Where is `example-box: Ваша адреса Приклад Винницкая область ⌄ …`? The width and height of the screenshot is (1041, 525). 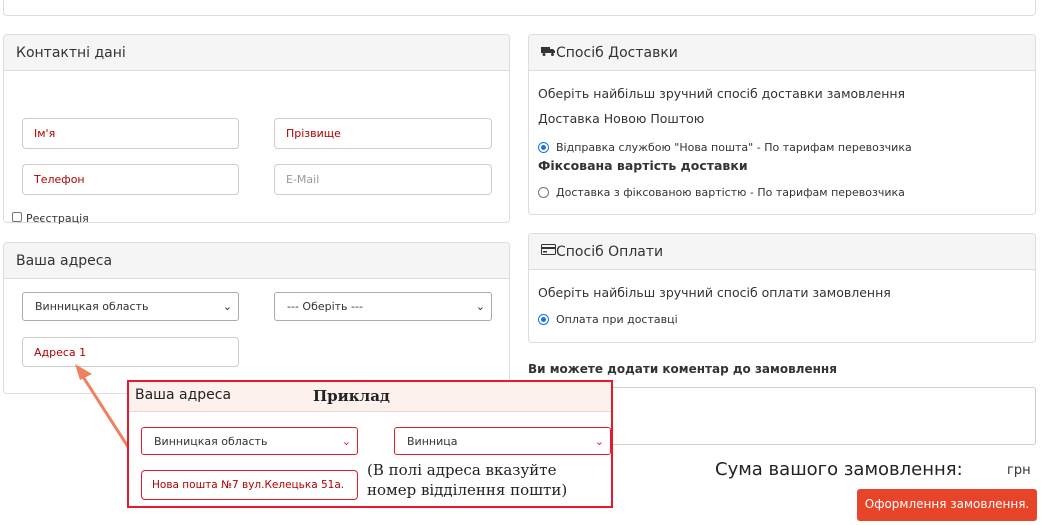
example-box: Ваша адреса Приклад Винницкая область ⌄ … is located at coordinates (370, 444).